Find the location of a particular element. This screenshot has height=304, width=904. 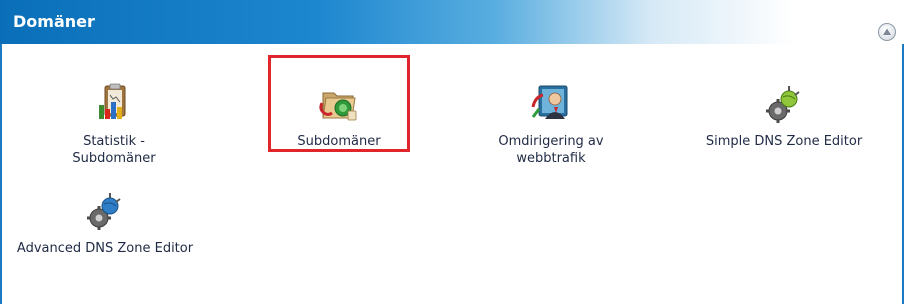

advanced-dns-zone-editor-link: Advanced DNS Zone Editor is located at coordinates (105, 240).